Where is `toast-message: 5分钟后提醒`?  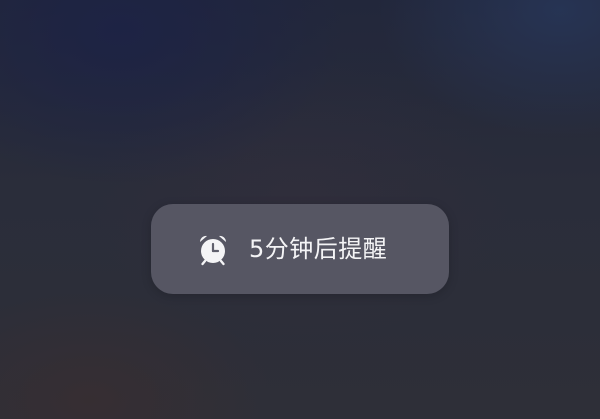
toast-message: 5分钟后提醒 is located at coordinates (318, 249).